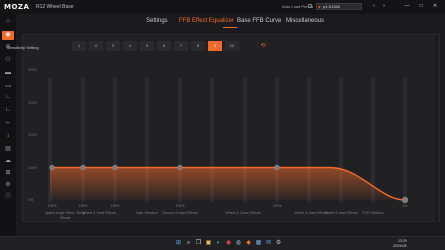 The height and width of the screenshot is (250, 445). I want to click on settings-icon: ⚙, so click(278, 243).